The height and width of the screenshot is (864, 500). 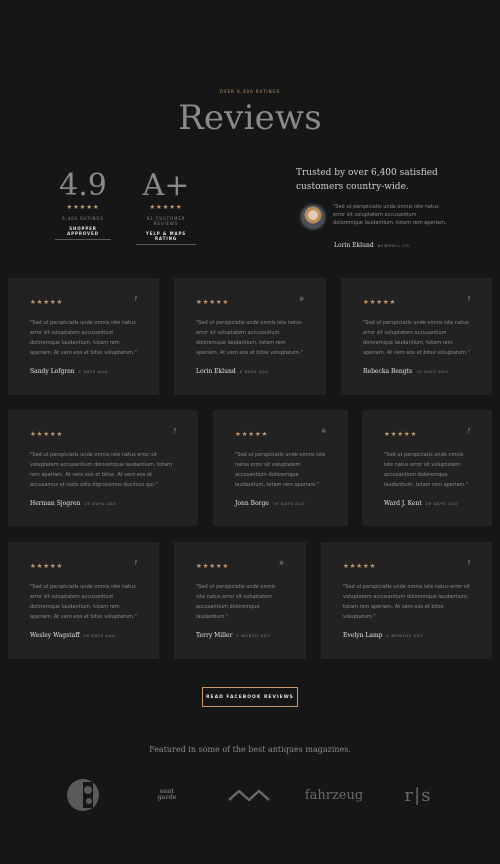 I want to click on review-author: Lorin Eklund 6 DAYS AGO, so click(x=232, y=371).